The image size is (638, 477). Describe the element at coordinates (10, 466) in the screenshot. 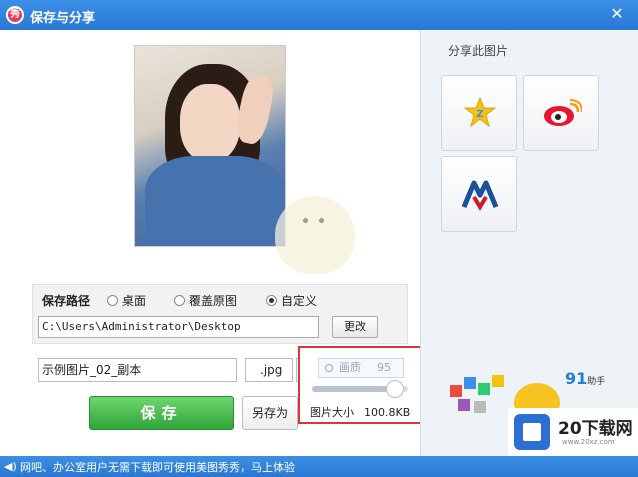

I see `speaker-icon: ◀)` at that location.